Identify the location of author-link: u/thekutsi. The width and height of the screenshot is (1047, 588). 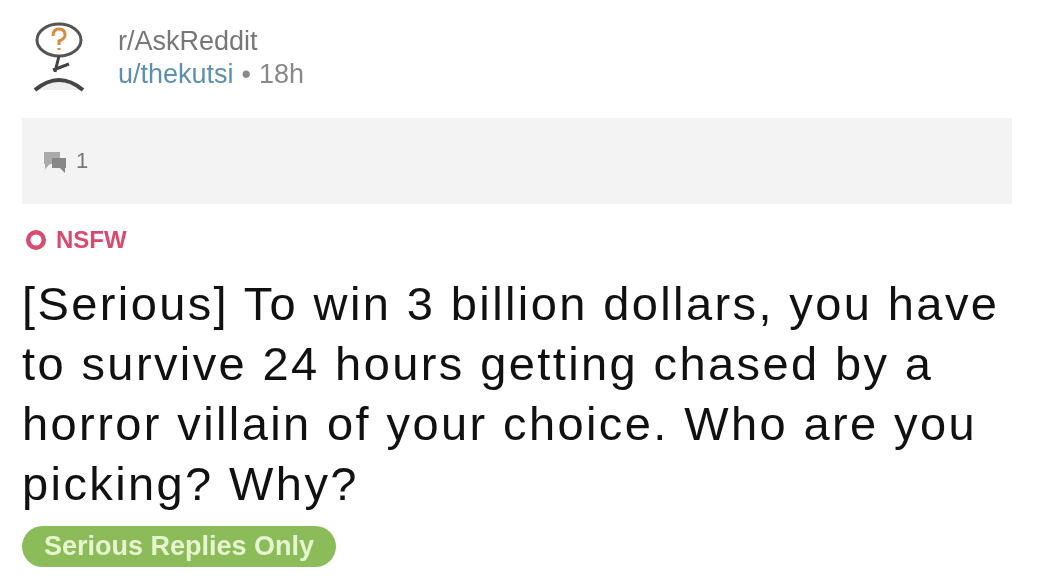
(176, 74).